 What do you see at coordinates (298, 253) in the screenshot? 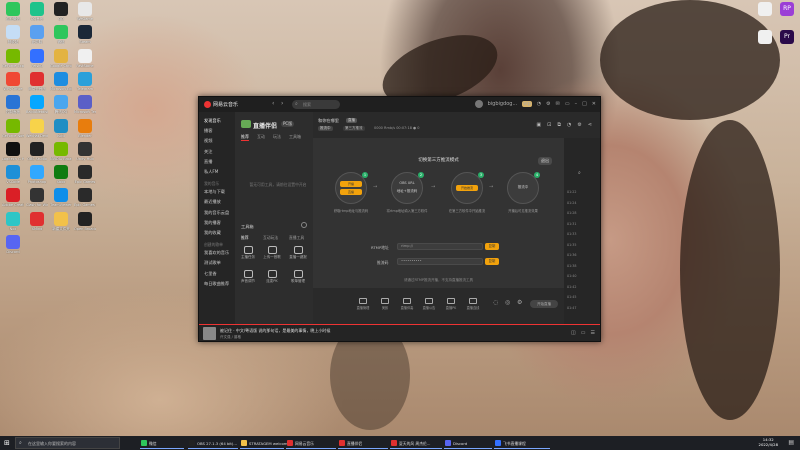
I see `tool-live-report: 直播一键报` at bounding box center [298, 253].